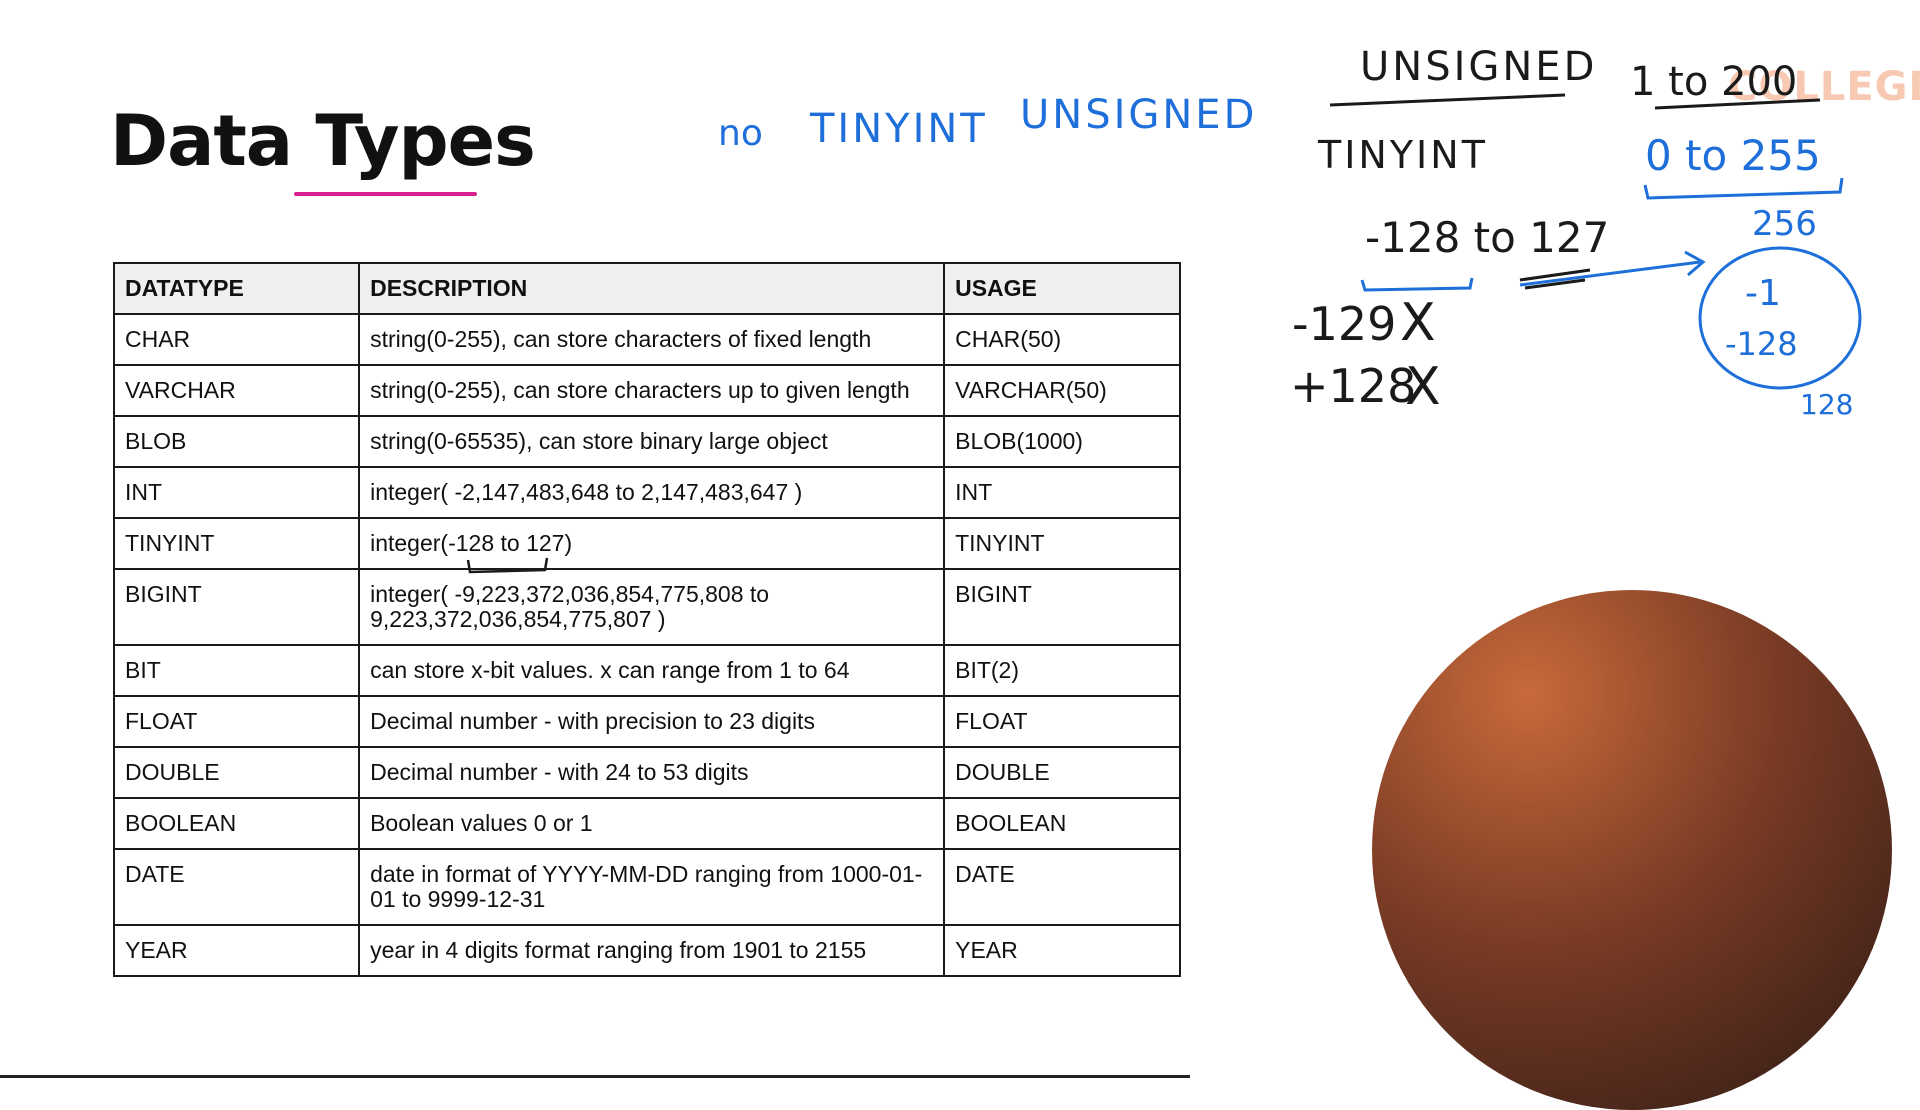  I want to click on cross-2: X, so click(1423, 387).